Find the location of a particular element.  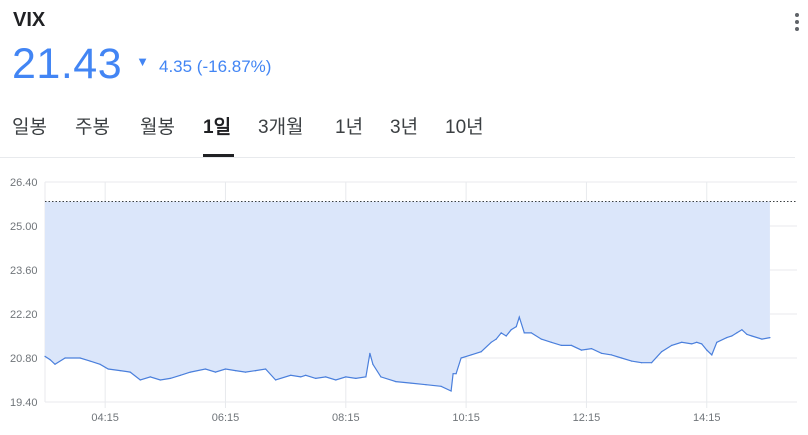

tab-monthly: 월봉 is located at coordinates (157, 125).